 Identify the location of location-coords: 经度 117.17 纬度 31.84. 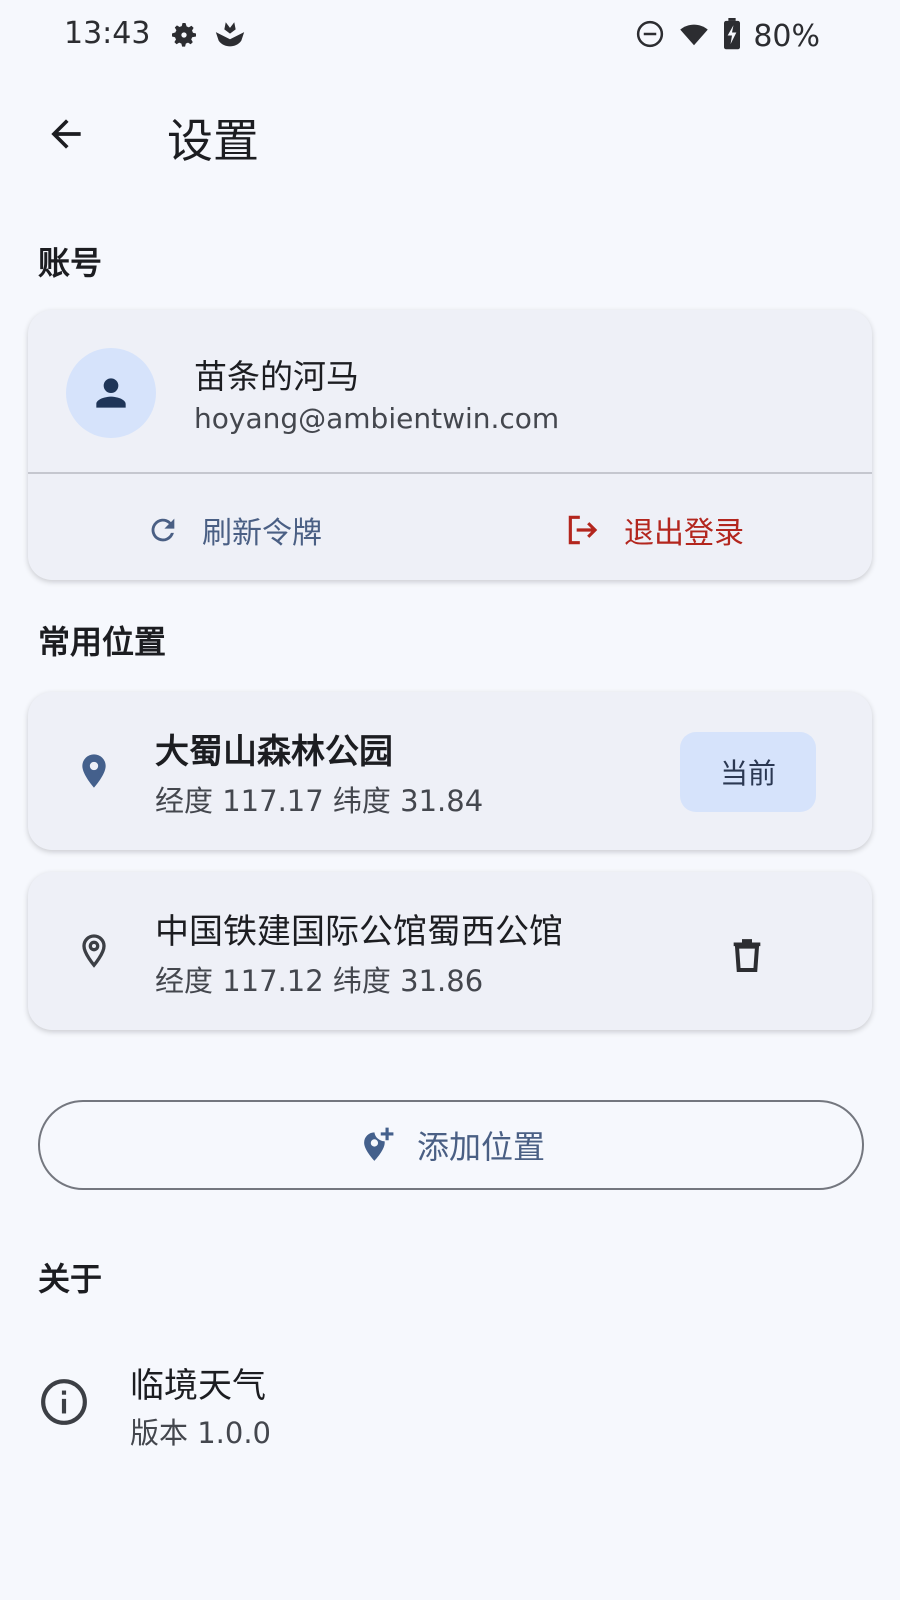
(319, 801).